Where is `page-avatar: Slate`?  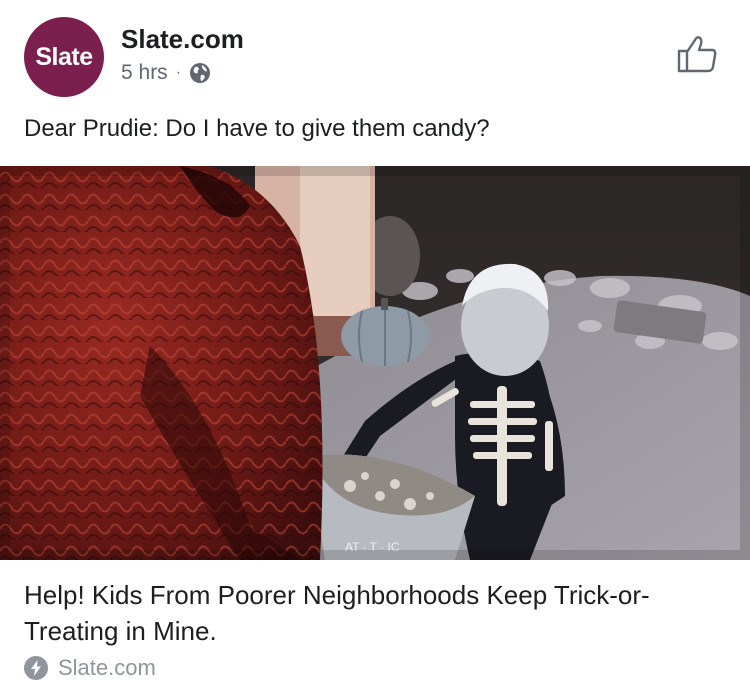
page-avatar: Slate is located at coordinates (64, 57).